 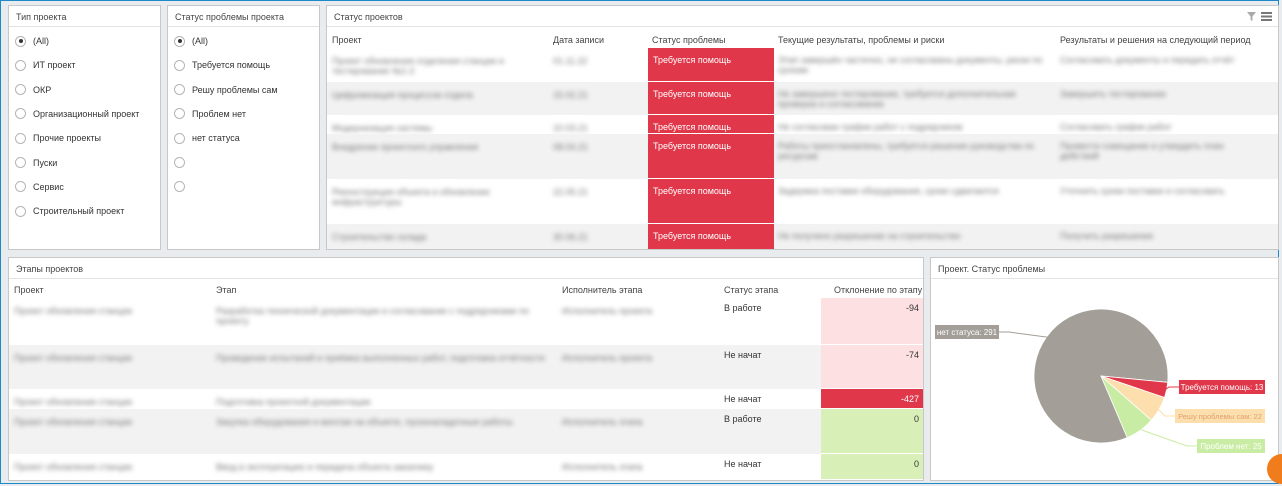 I want to click on stage-executor: Исполнитель проекта, so click(x=607, y=358).